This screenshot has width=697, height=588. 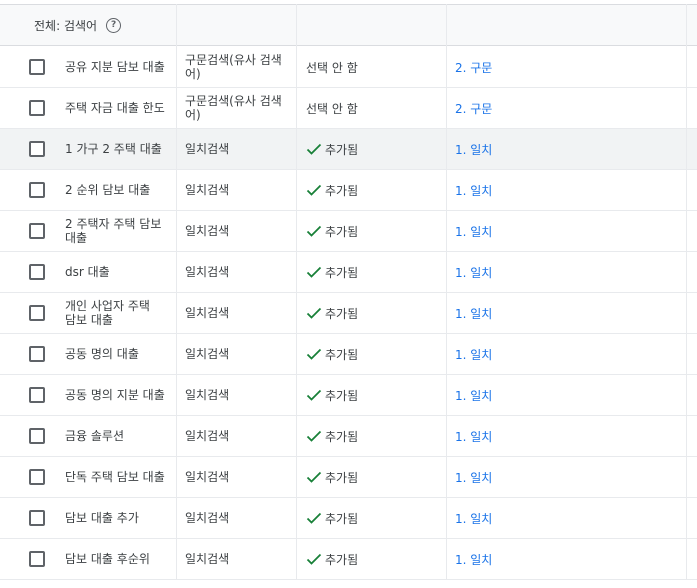 I want to click on keyword-text: 공유 지분 담보 대출, so click(x=115, y=67).